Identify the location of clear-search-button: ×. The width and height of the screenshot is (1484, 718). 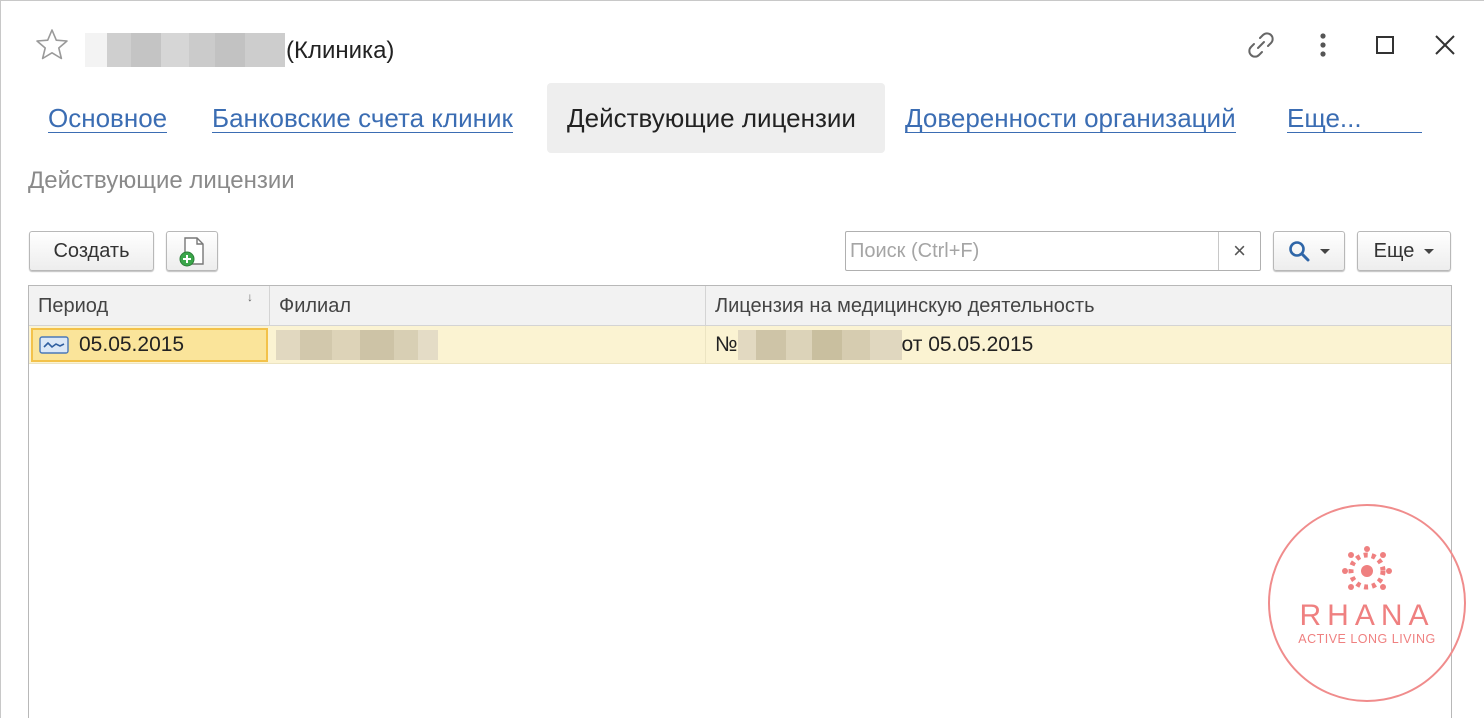
(1239, 251).